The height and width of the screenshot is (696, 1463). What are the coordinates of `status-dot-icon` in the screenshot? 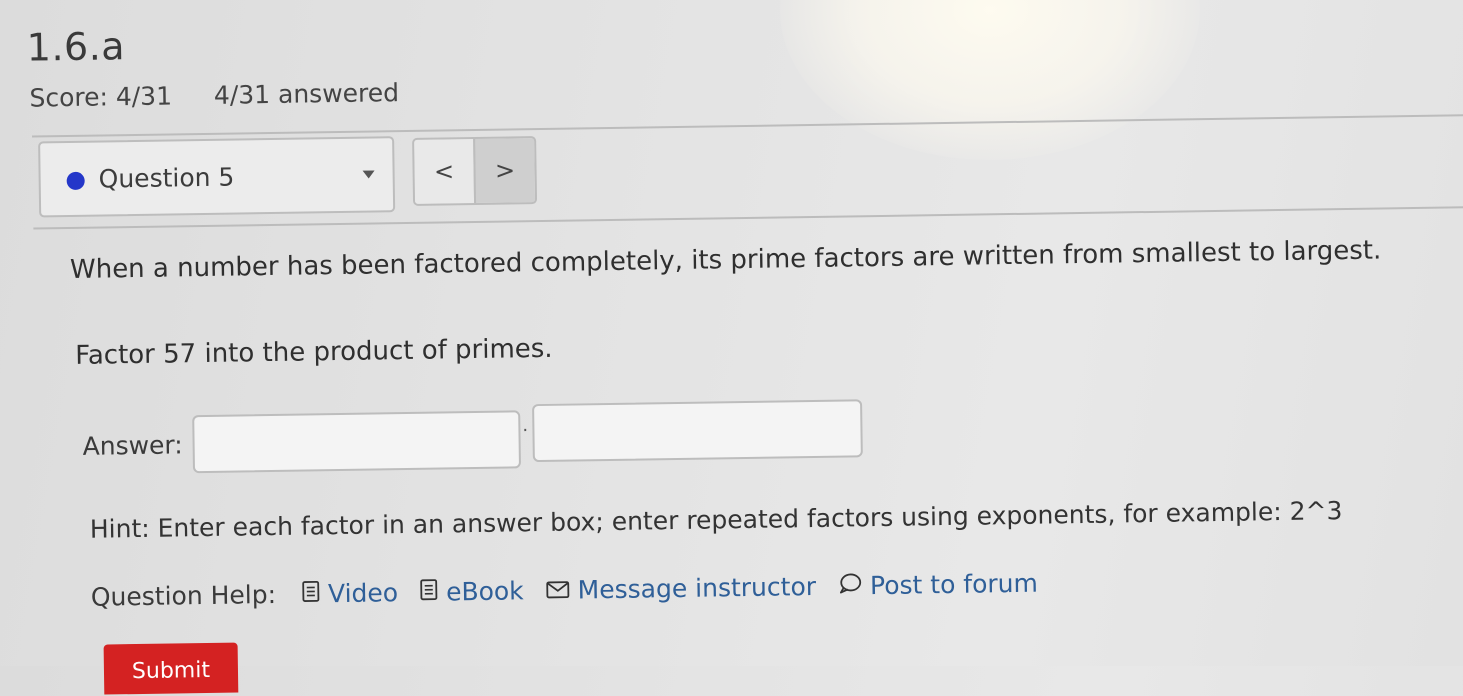 It's located at (76, 181).